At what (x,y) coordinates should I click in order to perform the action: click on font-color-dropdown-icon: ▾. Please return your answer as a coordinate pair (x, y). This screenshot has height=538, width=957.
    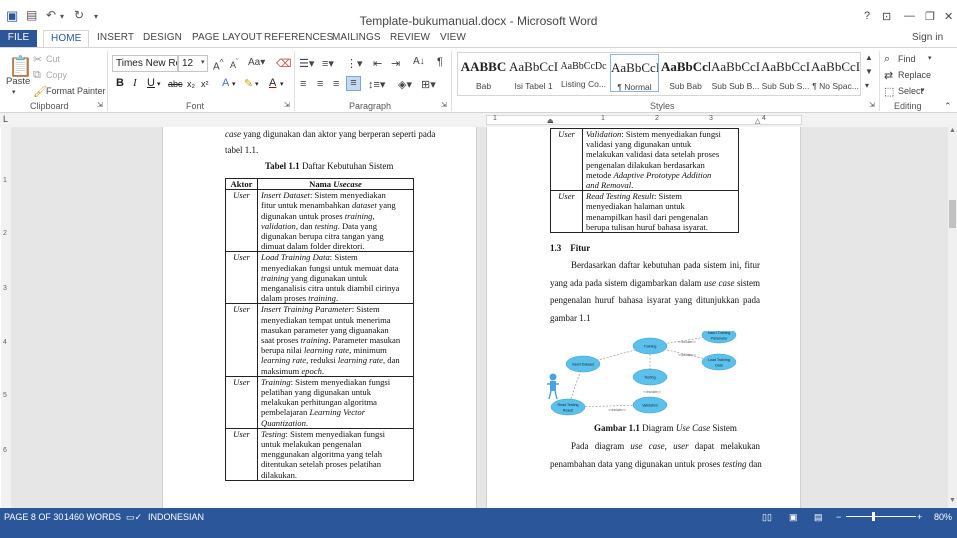
    Looking at the image, I should click on (282, 84).